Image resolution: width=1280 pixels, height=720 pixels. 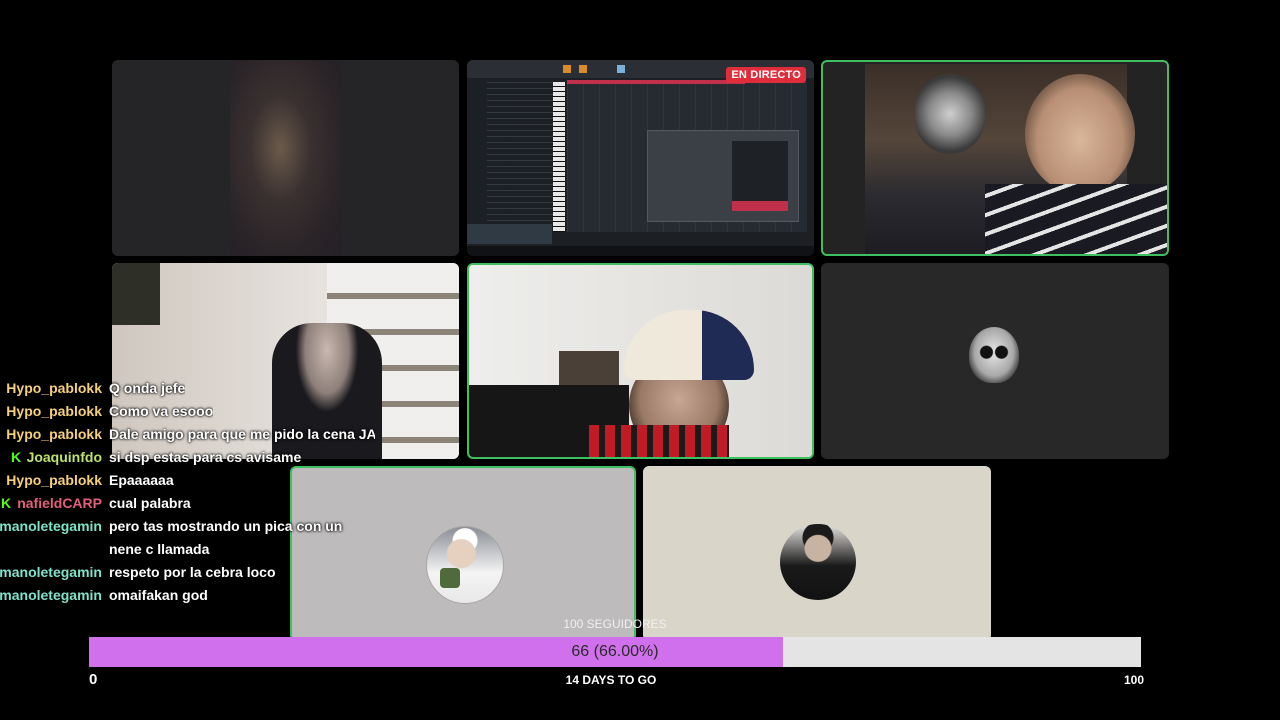 I want to click on participant-tile-dark-webcam, so click(x=285, y=158).